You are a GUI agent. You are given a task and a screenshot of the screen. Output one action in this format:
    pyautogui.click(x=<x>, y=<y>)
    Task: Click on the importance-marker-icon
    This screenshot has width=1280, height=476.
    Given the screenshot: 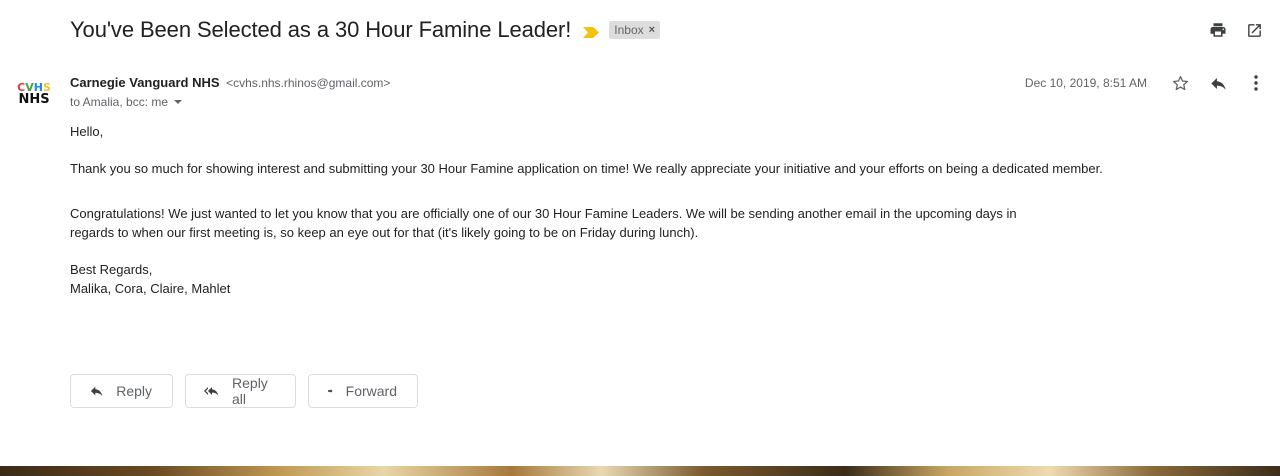 What is the action you would take?
    pyautogui.click(x=591, y=31)
    